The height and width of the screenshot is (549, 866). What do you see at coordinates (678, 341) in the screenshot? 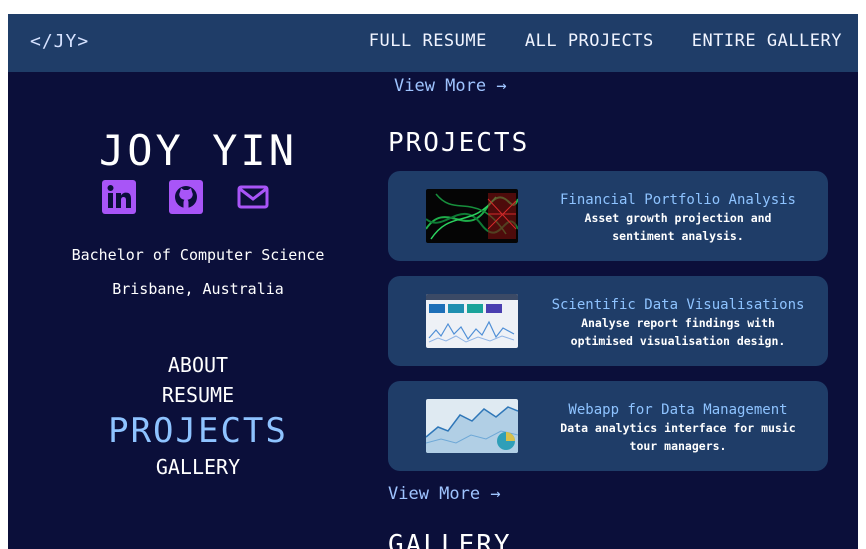
I see `project-description-line2: optimised visualisation design.` at bounding box center [678, 341].